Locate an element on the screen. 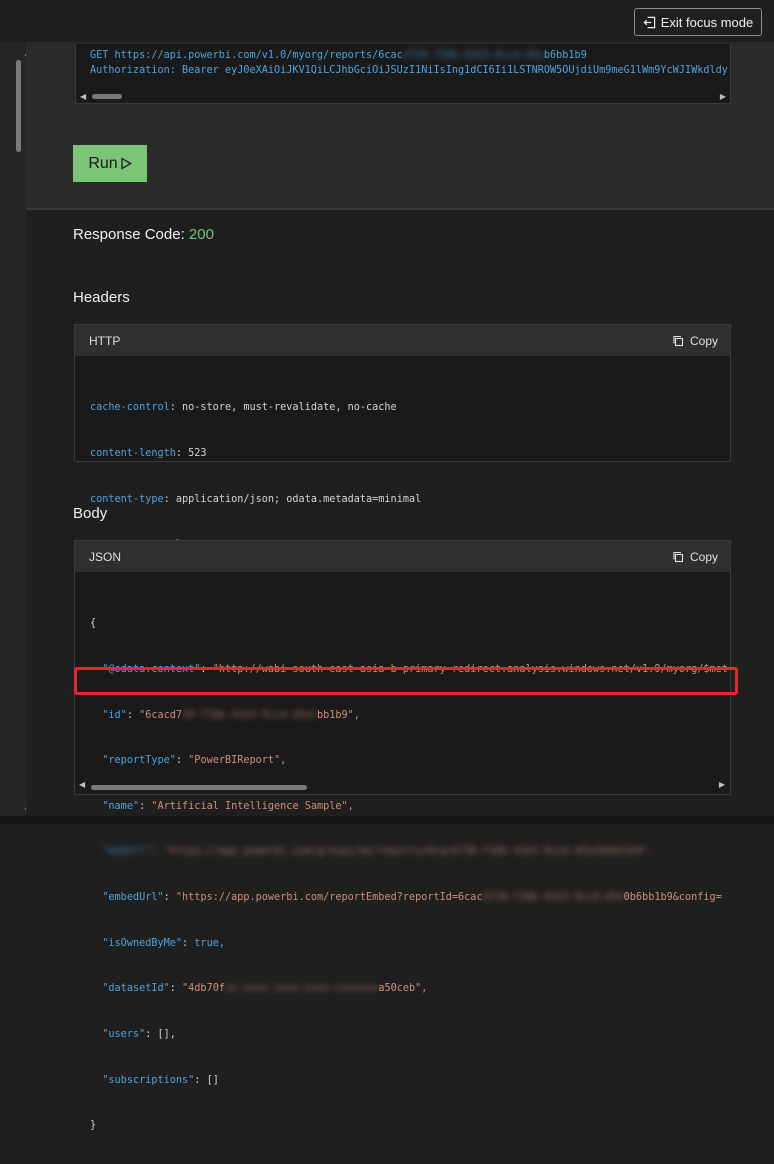  embed-url-highlight-box is located at coordinates (406, 681).